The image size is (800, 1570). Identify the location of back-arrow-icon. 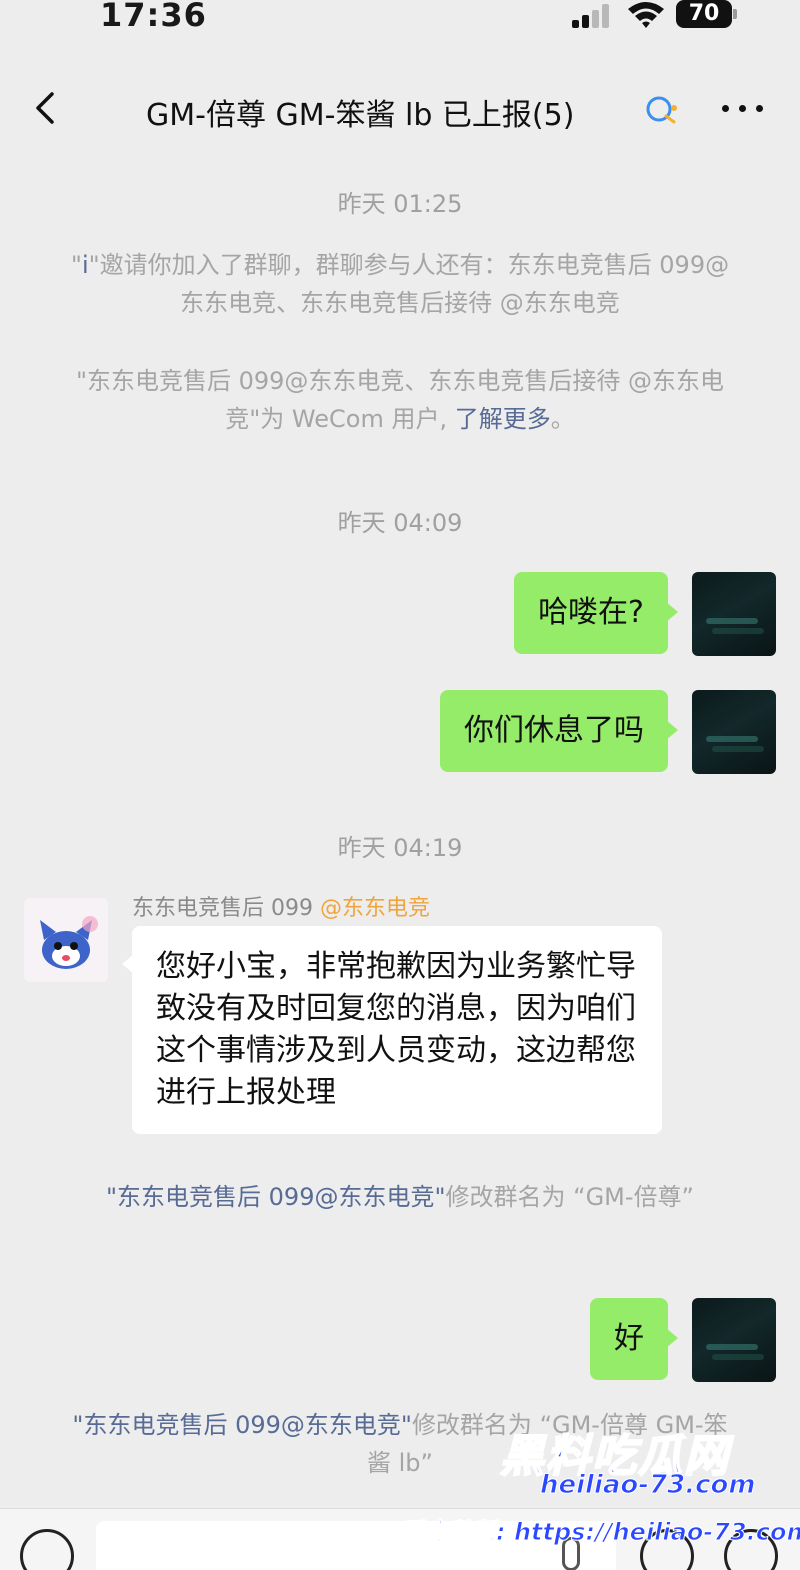
(48, 108).